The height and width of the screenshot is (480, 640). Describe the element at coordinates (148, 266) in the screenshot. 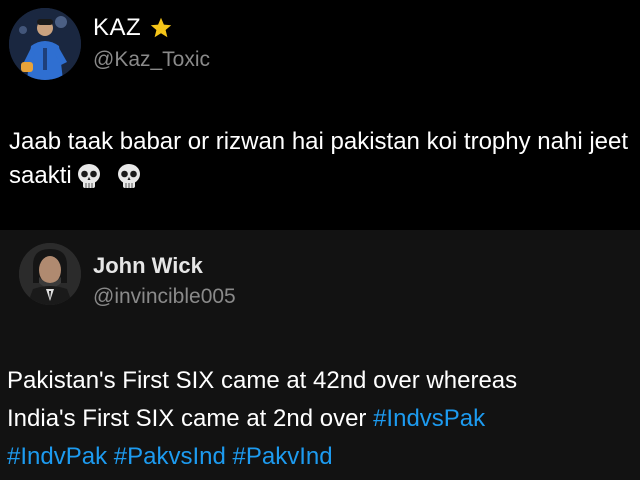

I see `quoted-display-name: John Wick` at that location.